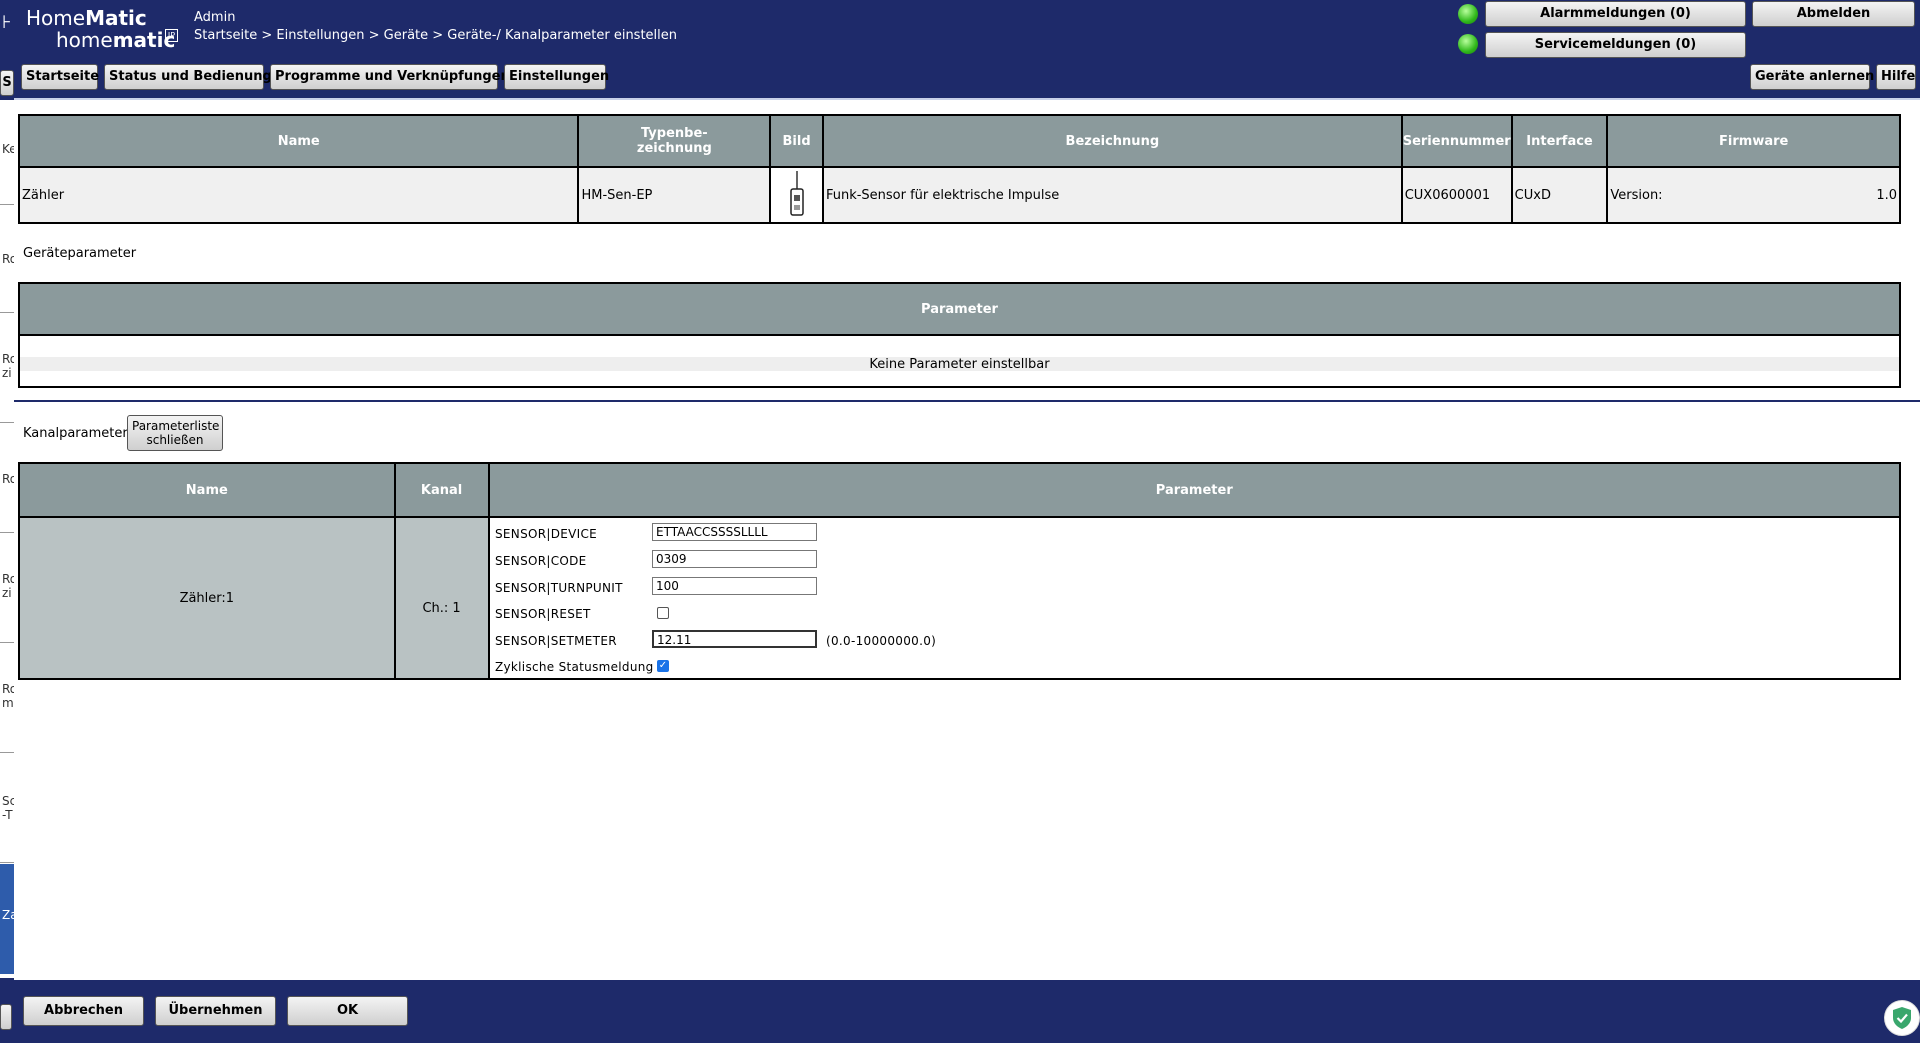  I want to click on shield-check-icon, so click(1902, 1018).